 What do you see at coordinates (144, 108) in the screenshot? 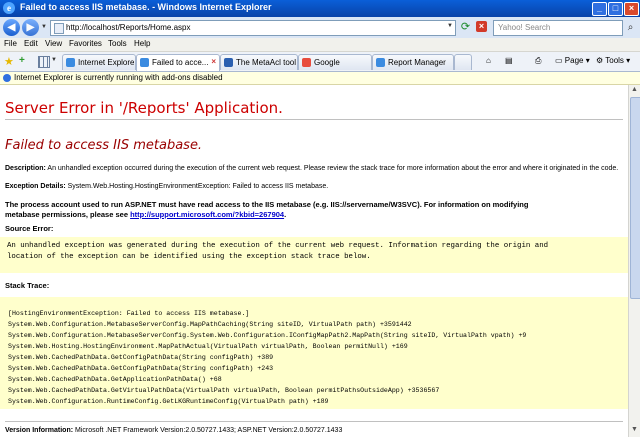
I see `server-error-heading: Server Error in '/Reports' Application.` at bounding box center [144, 108].